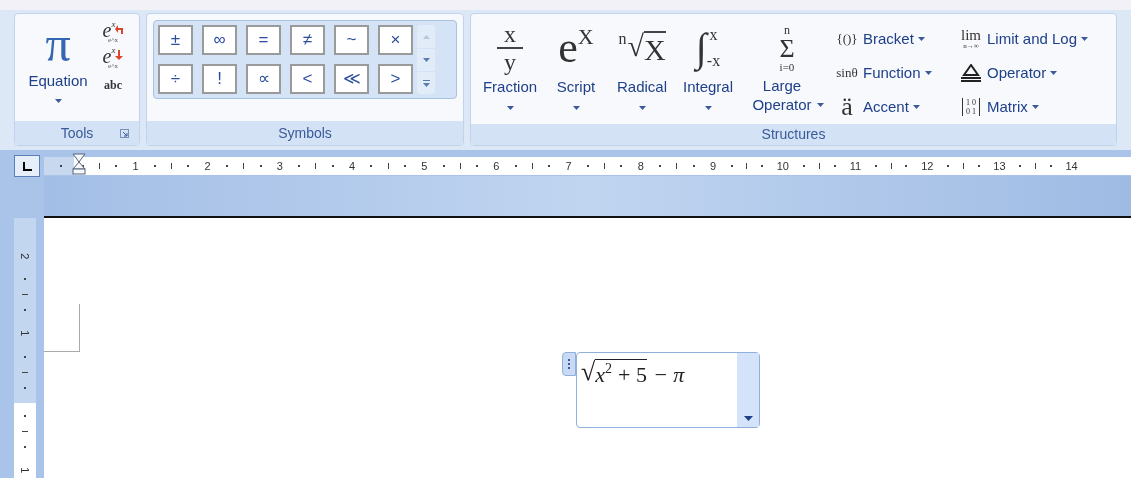 This screenshot has width=1131, height=478. Describe the element at coordinates (113, 85) in the screenshot. I see `normal-text-button: abc` at that location.